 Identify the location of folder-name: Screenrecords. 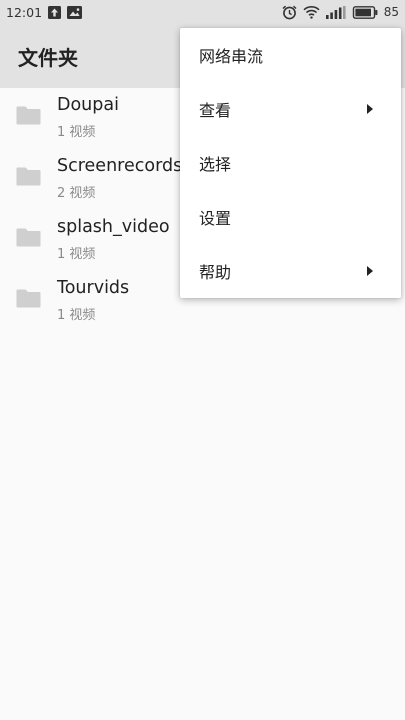
(120, 166).